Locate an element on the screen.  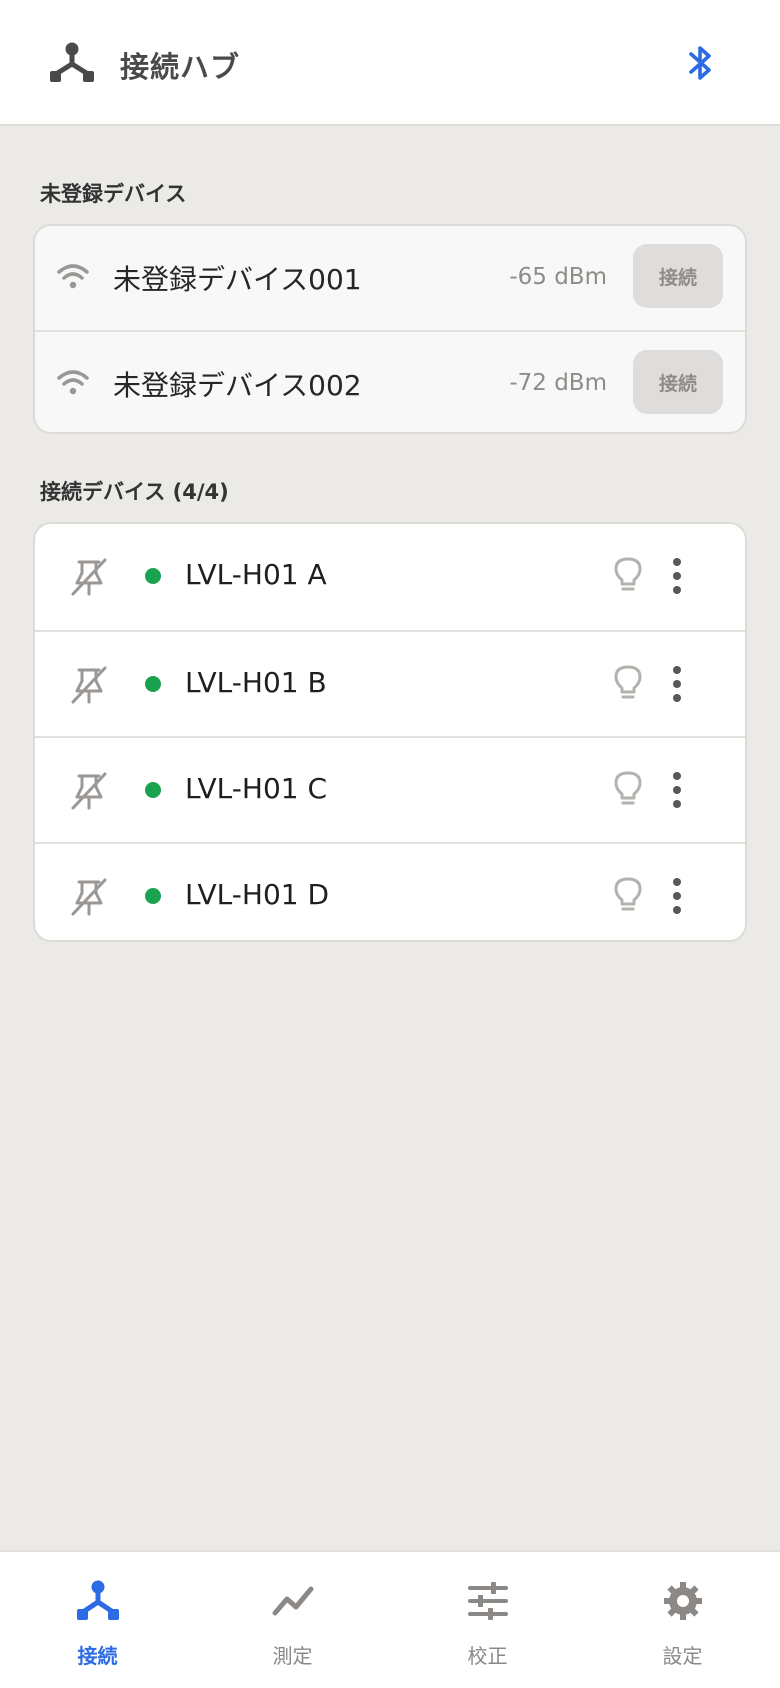
nav-tab-connect: 接続 is located at coordinates (97, 1620).